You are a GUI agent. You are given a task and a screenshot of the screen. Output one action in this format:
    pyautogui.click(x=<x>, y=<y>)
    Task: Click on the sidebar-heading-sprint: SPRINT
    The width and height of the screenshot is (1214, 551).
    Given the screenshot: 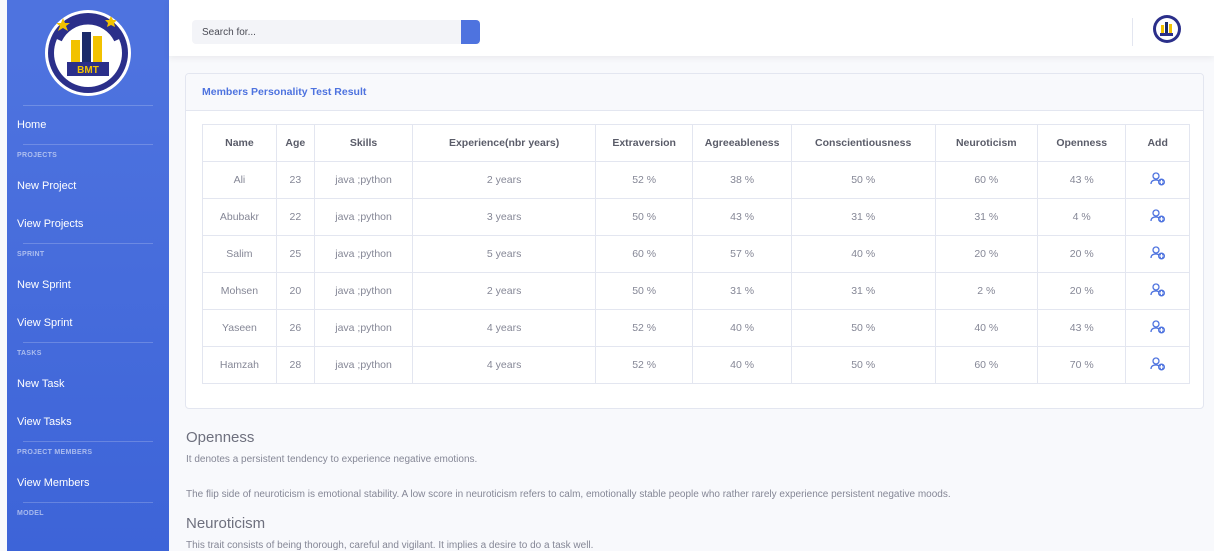 What is the action you would take?
    pyautogui.click(x=31, y=254)
    